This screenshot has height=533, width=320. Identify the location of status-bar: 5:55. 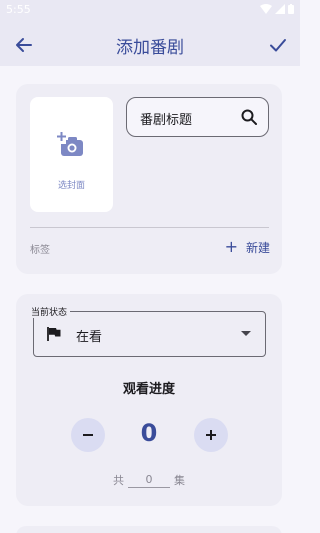
(150, 12).